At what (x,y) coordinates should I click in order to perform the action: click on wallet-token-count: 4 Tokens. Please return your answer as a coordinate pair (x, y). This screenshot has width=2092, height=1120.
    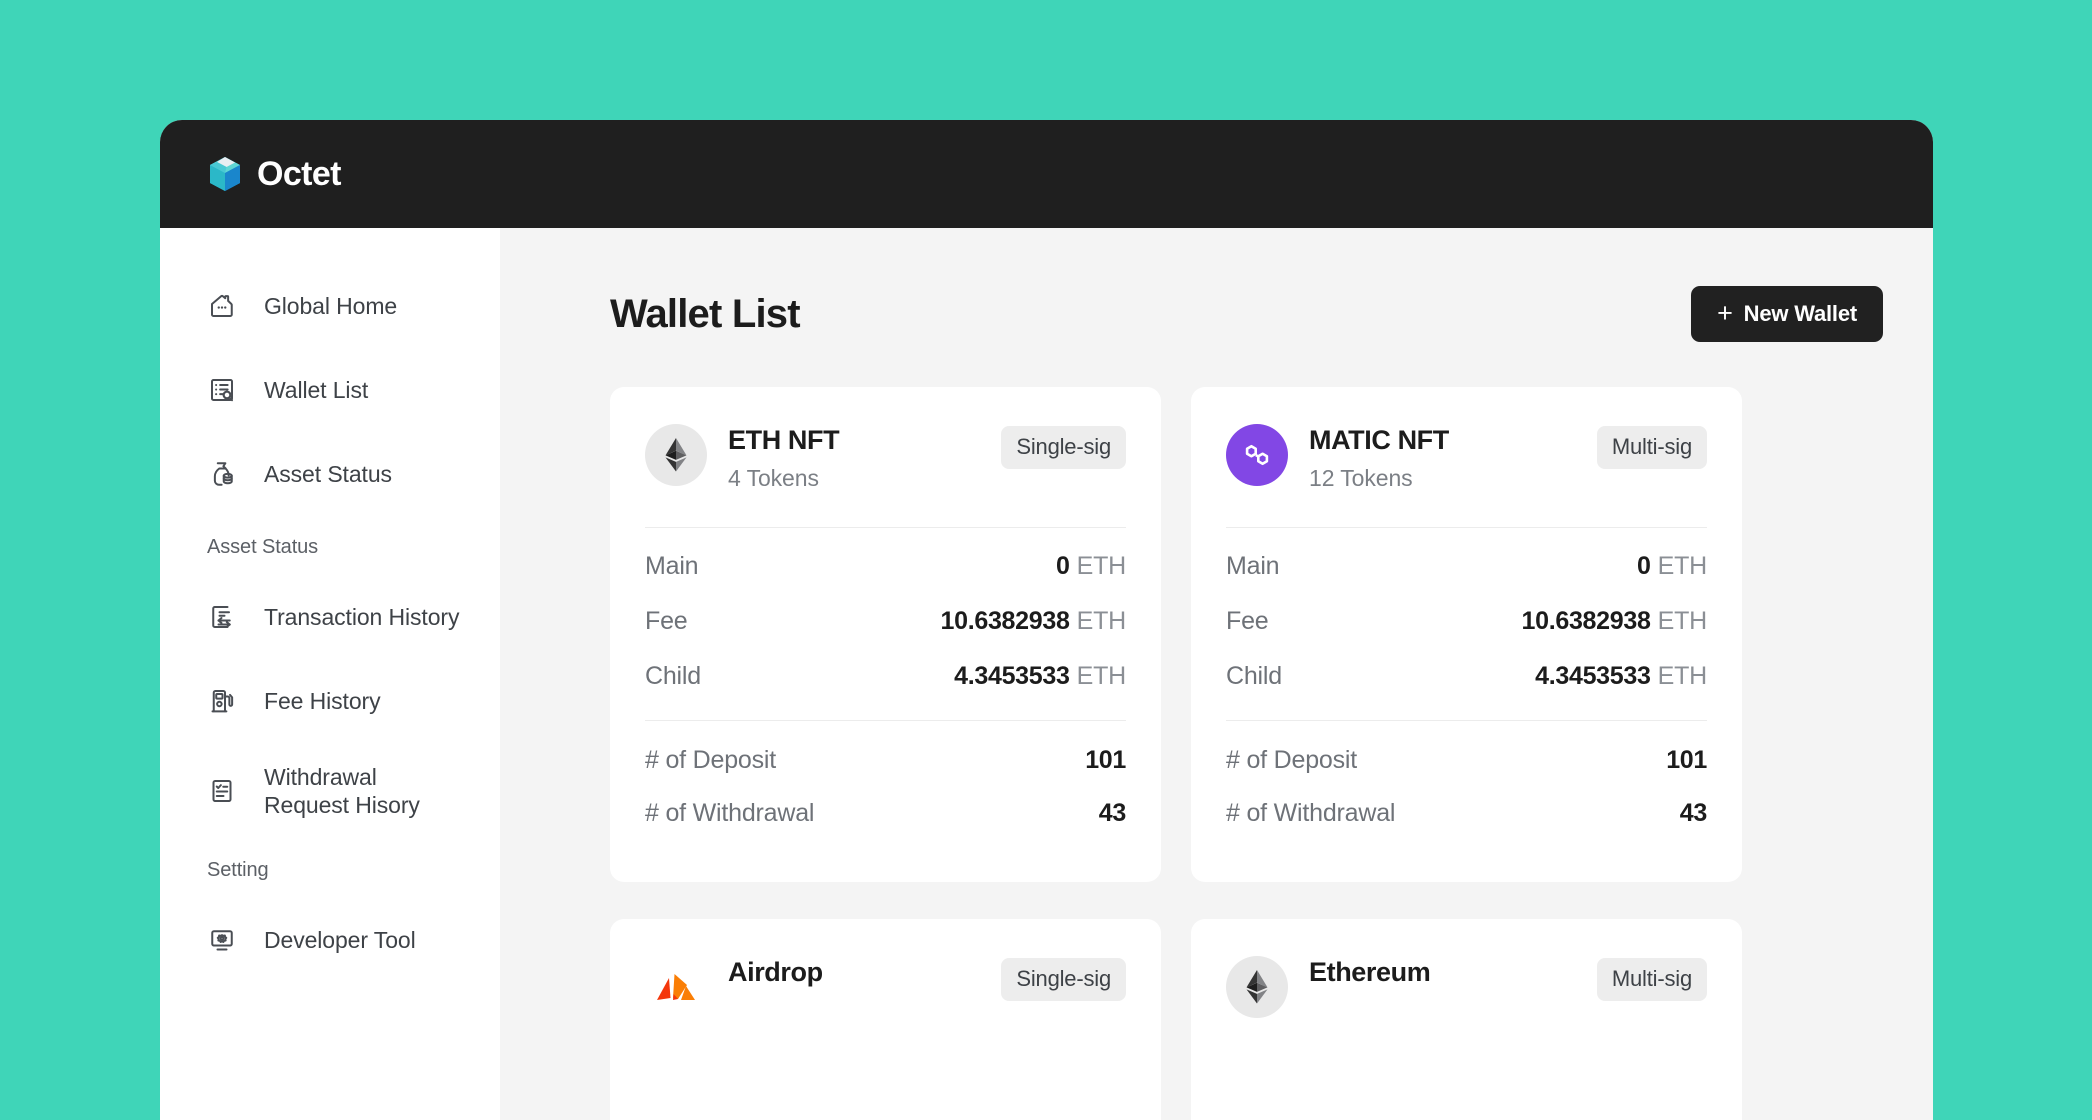
    Looking at the image, I should click on (773, 478).